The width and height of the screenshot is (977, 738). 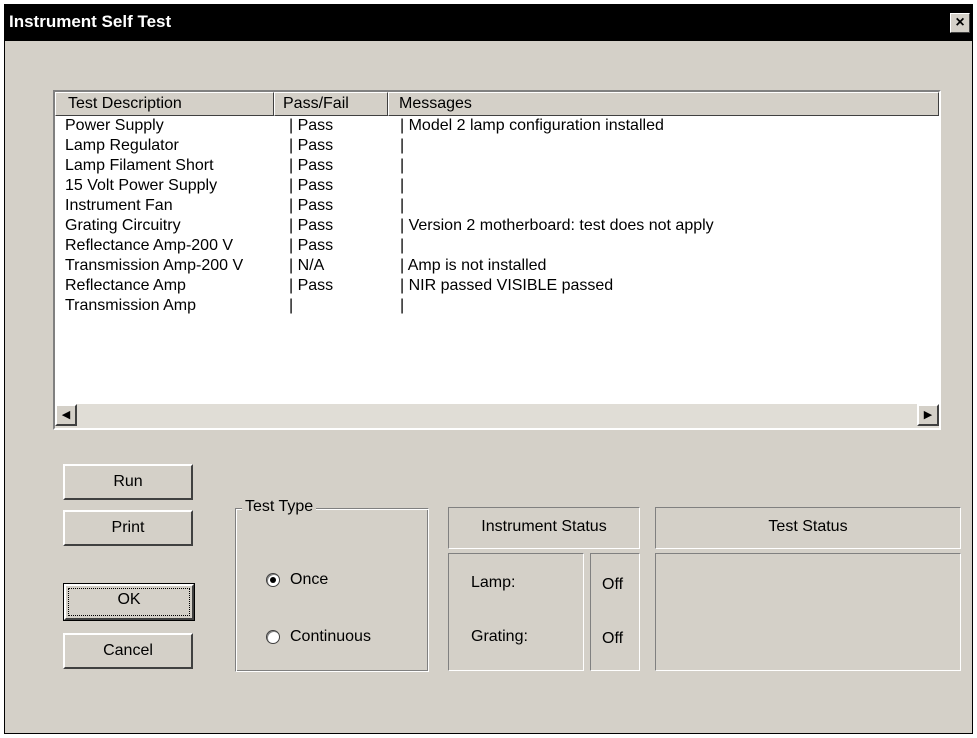 What do you see at coordinates (119, 205) in the screenshot?
I see `cell-test-description: Instrument Fan` at bounding box center [119, 205].